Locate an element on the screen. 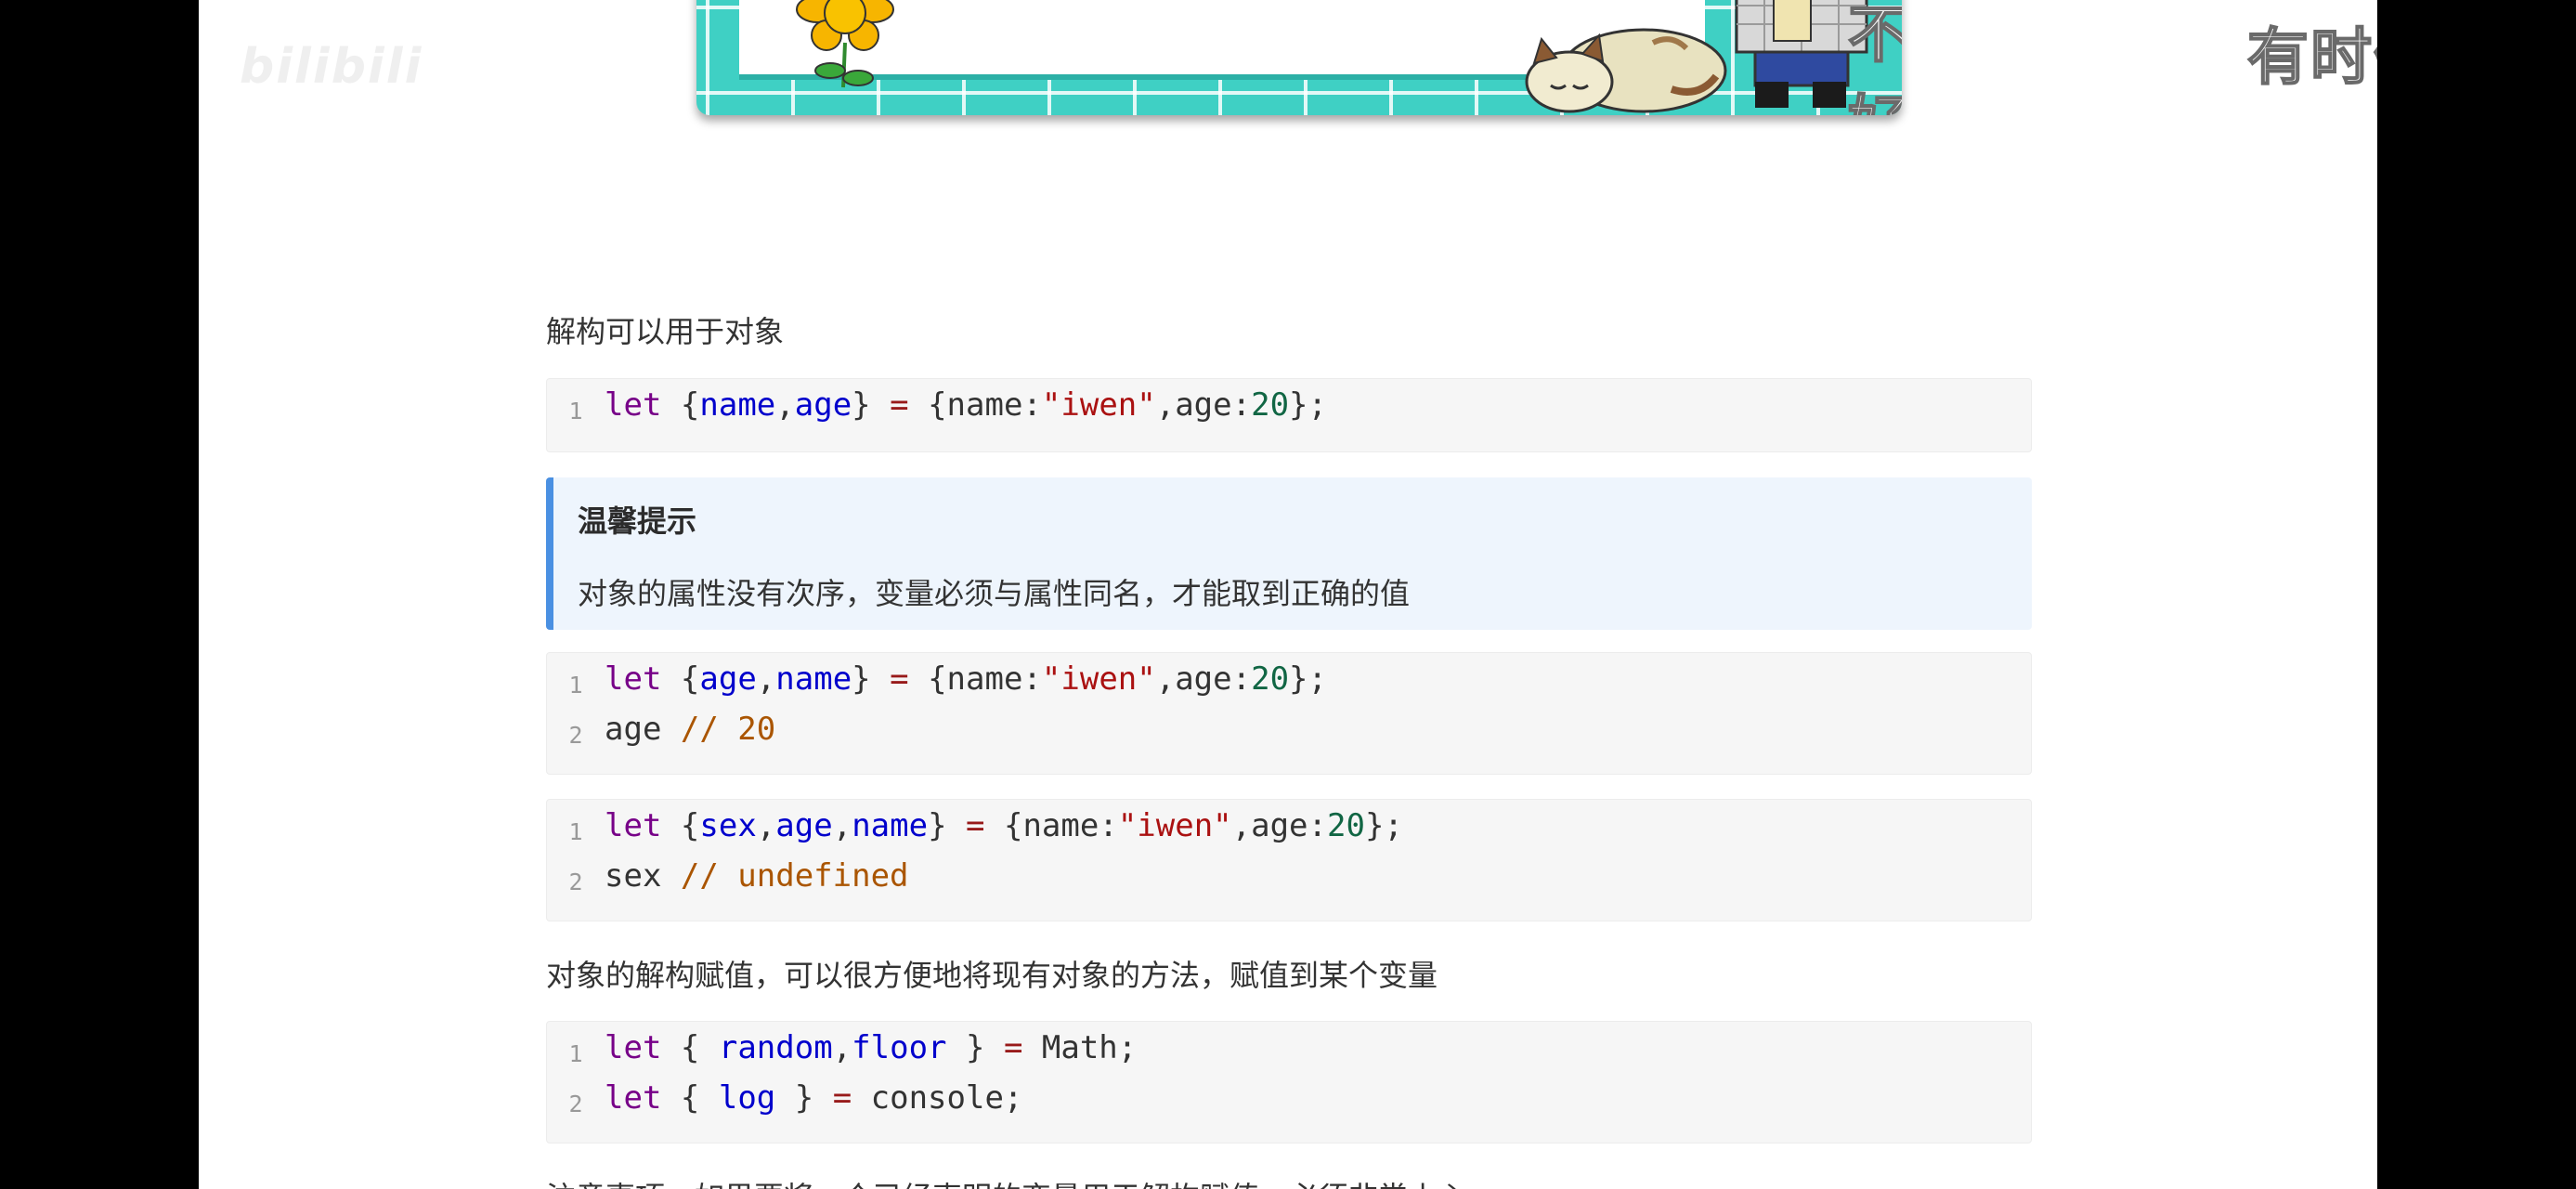 The width and height of the screenshot is (2576, 1189). code-line: 1 let {name,age} = {name:"iwen",age:20}; is located at coordinates (937, 404).